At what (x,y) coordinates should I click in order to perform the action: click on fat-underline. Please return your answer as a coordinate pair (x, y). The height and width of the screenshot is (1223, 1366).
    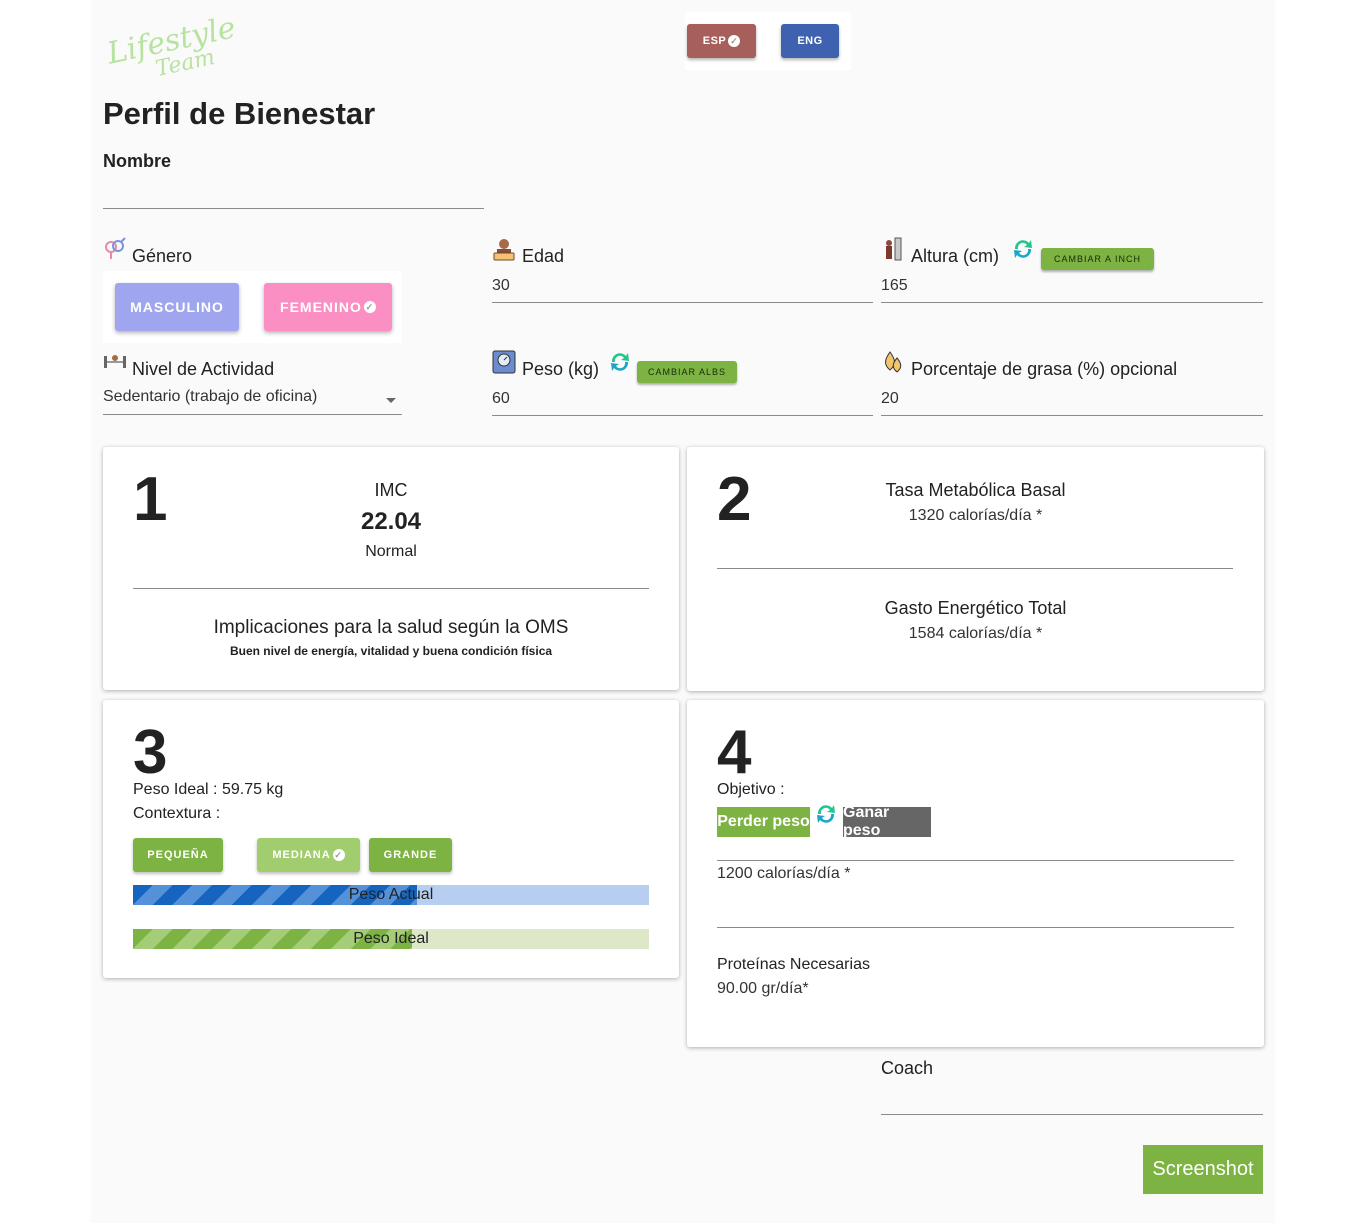
    Looking at the image, I should click on (1072, 415).